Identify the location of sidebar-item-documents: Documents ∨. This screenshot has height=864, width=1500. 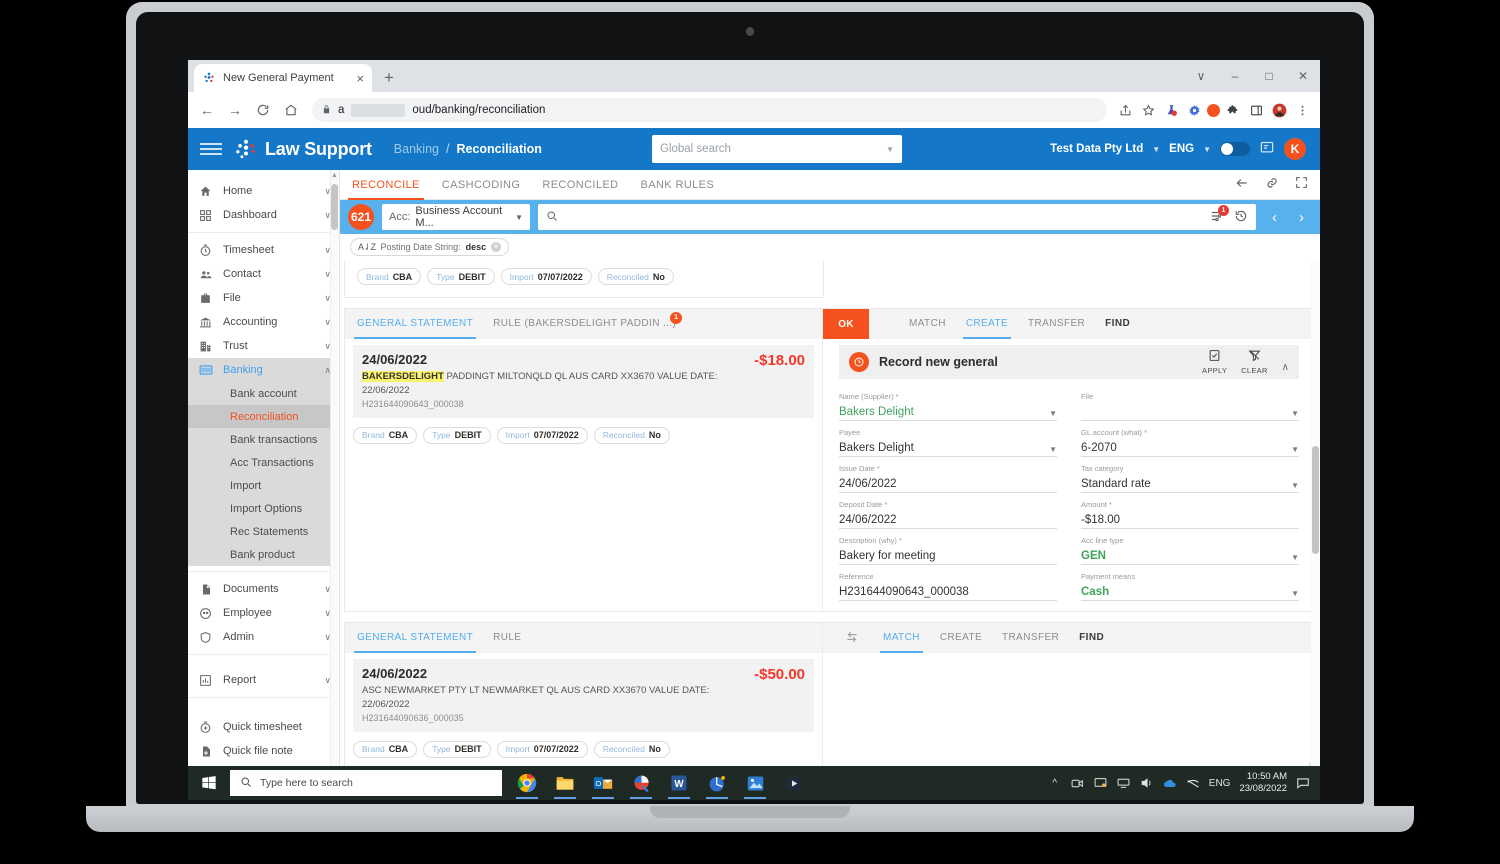
(263, 589).